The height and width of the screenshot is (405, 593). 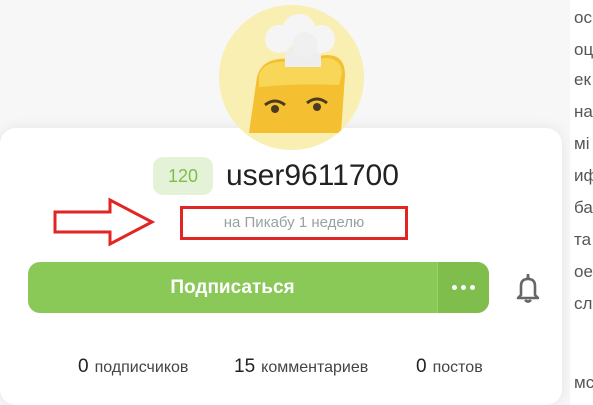 I want to click on profile-stats: 0 подписчиков 15 комментариев 0 постов, so click(x=281, y=367).